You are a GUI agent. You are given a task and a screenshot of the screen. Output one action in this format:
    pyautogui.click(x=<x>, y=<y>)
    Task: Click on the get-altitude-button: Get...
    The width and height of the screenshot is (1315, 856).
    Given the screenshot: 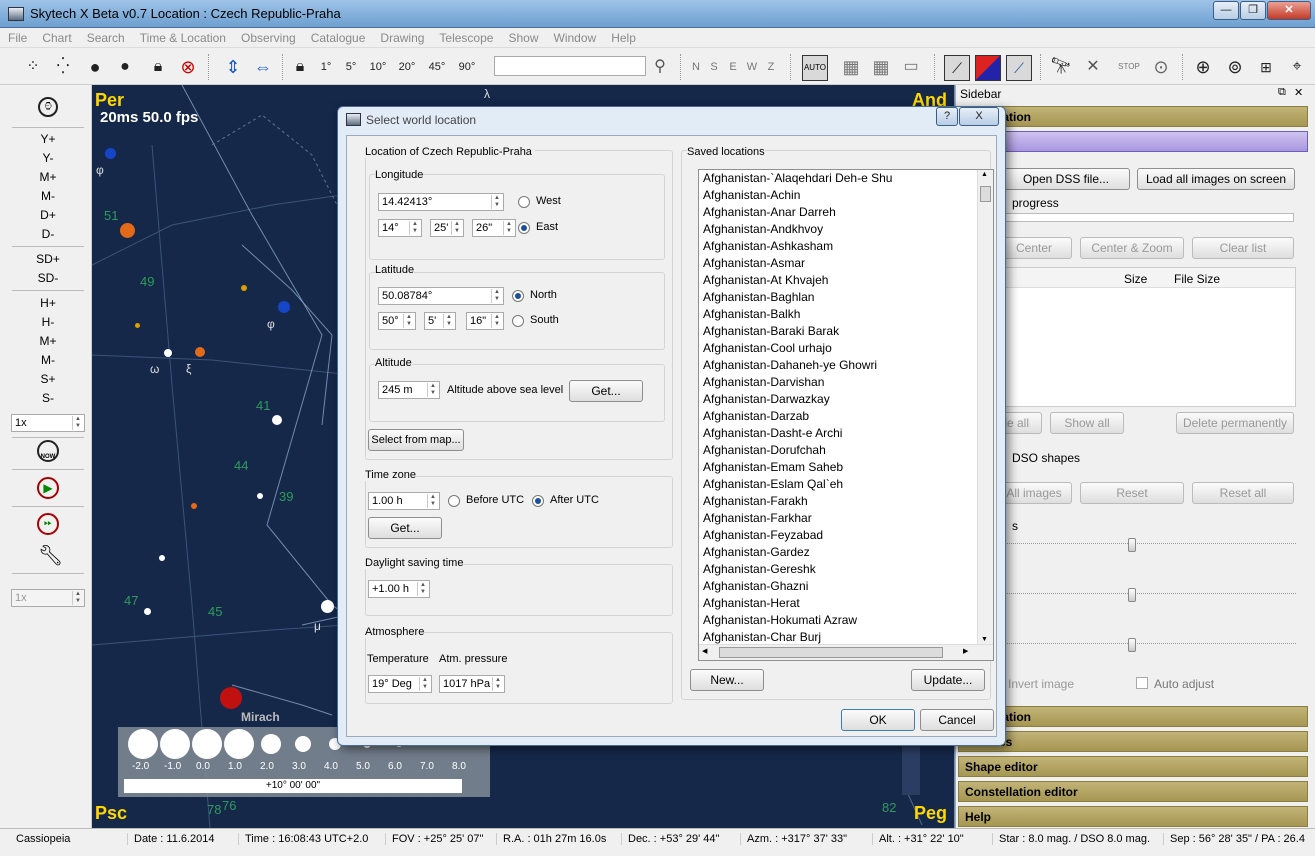 What is the action you would take?
    pyautogui.click(x=606, y=391)
    